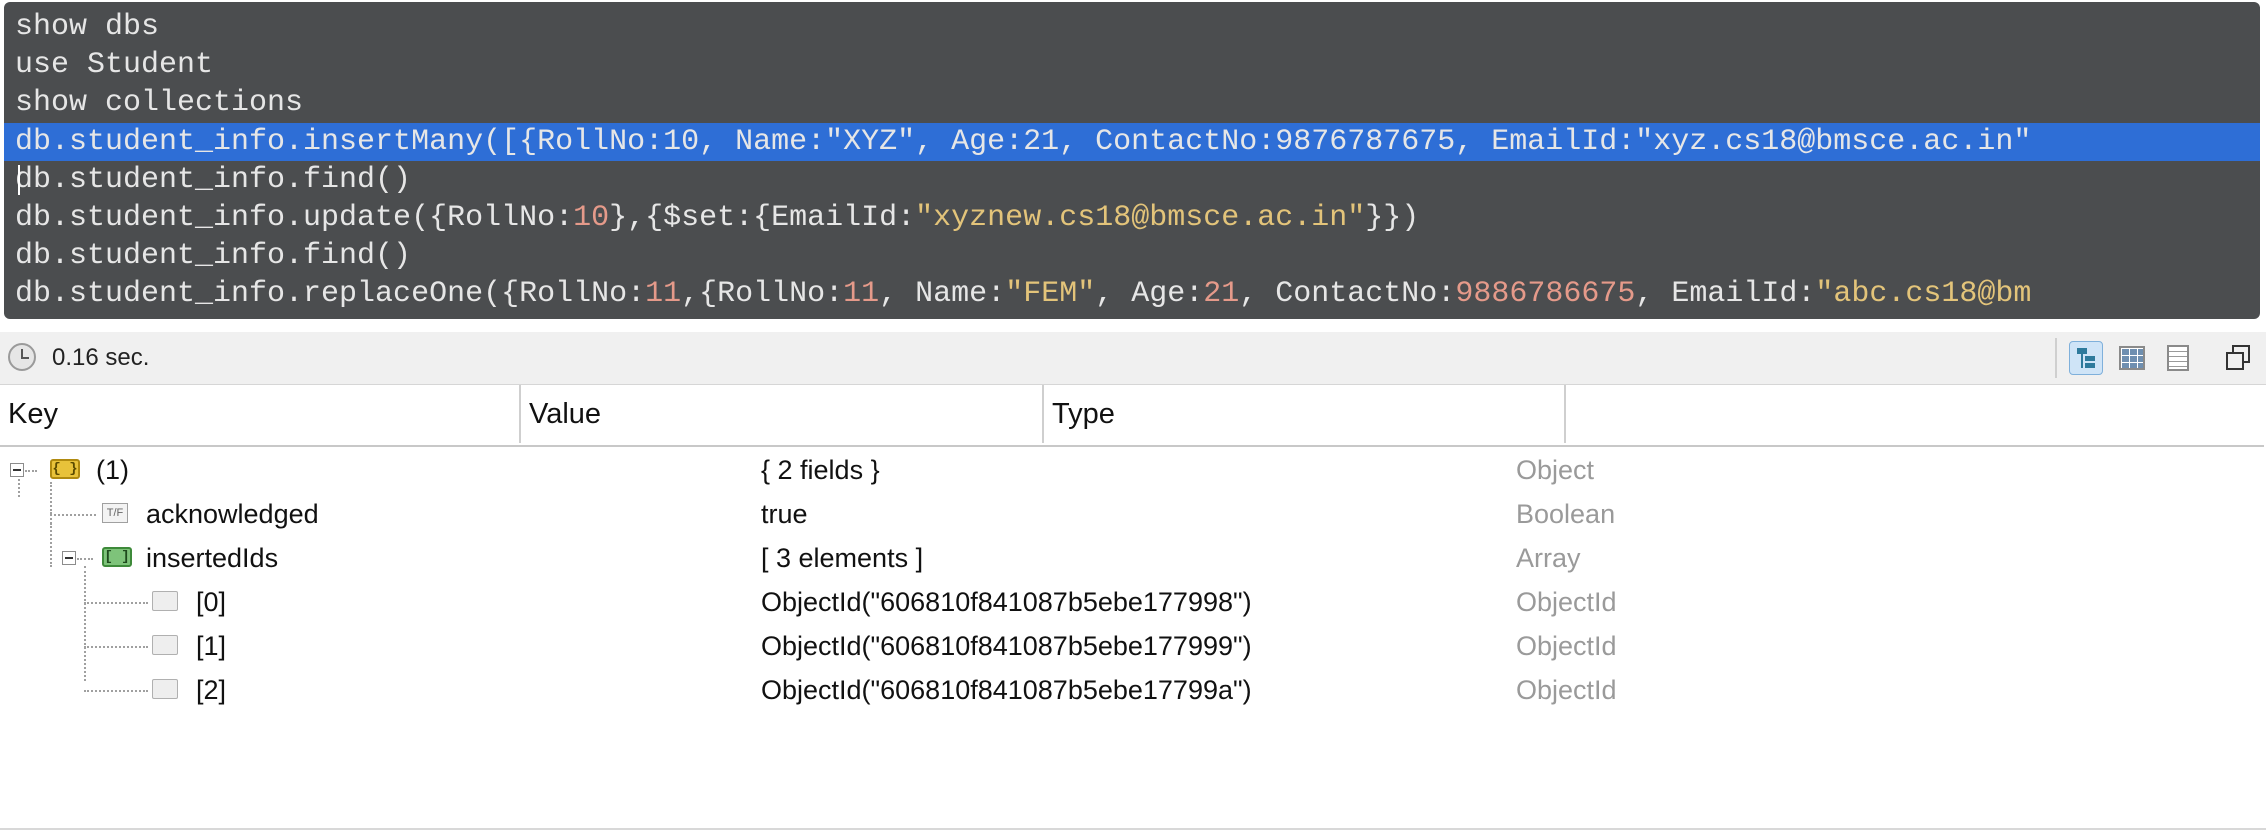  What do you see at coordinates (1566, 514) in the screenshot?
I see `row-type: Boolean` at bounding box center [1566, 514].